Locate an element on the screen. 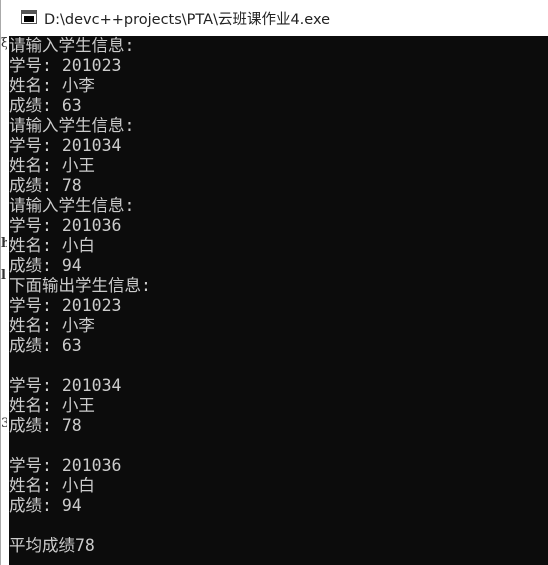 This screenshot has height=565, width=548. console-line: 平均成绩78 is located at coordinates (52, 545).